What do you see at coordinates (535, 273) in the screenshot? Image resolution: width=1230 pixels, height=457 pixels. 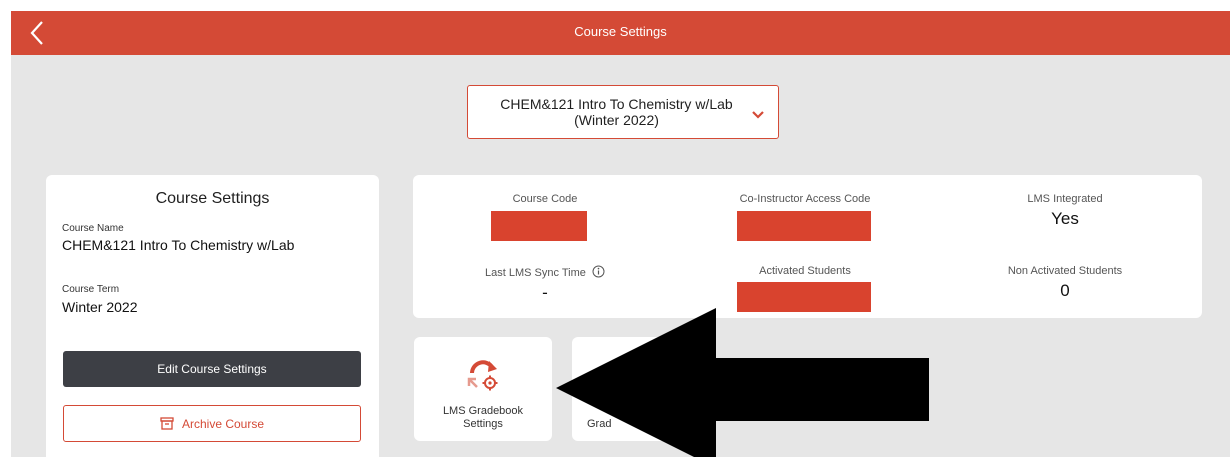 I see `last-sync-label: Last LMS Sync Time` at bounding box center [535, 273].